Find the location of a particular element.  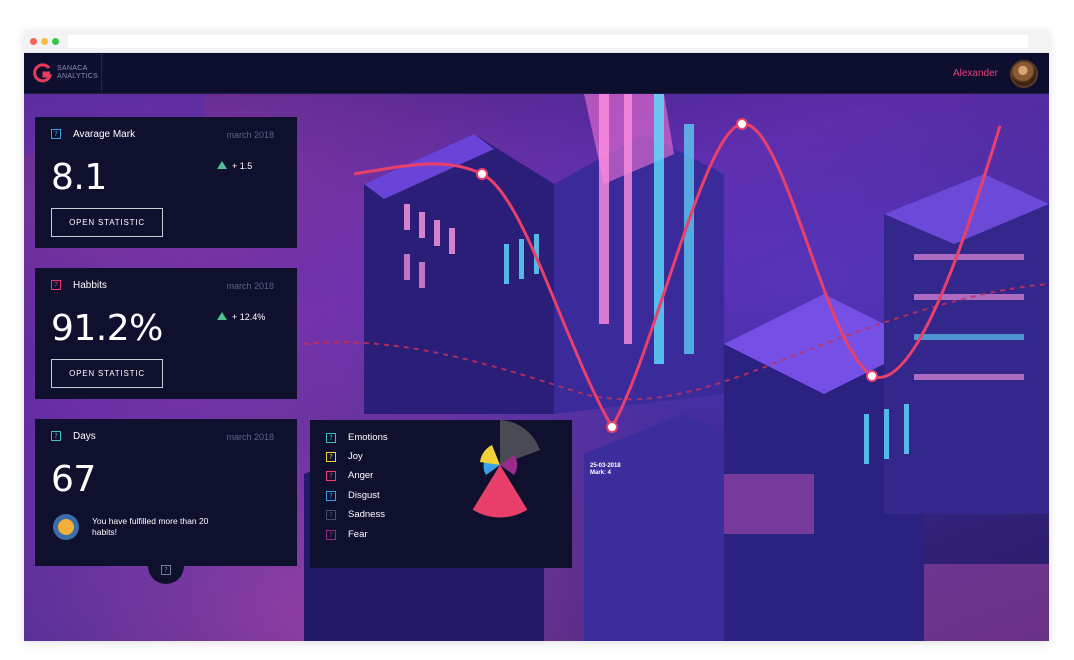

legend-label: Fear is located at coordinates (358, 534).